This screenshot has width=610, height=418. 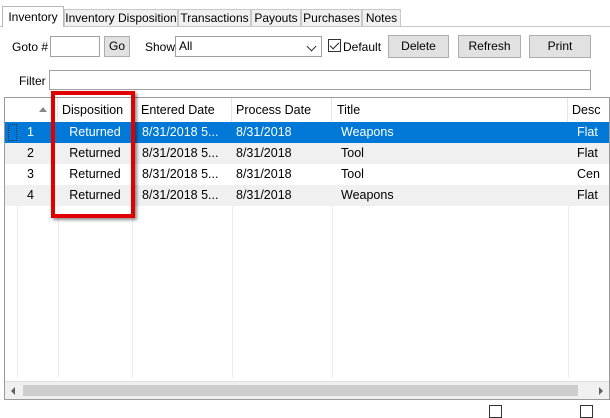 What do you see at coordinates (276, 17) in the screenshot?
I see `tab-payouts: Payouts` at bounding box center [276, 17].